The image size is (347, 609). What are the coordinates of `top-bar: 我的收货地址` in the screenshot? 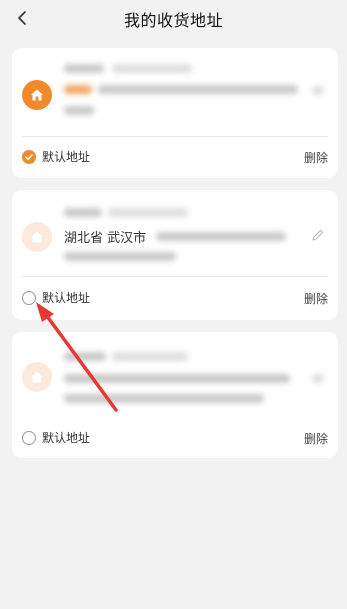 It's located at (173, 19).